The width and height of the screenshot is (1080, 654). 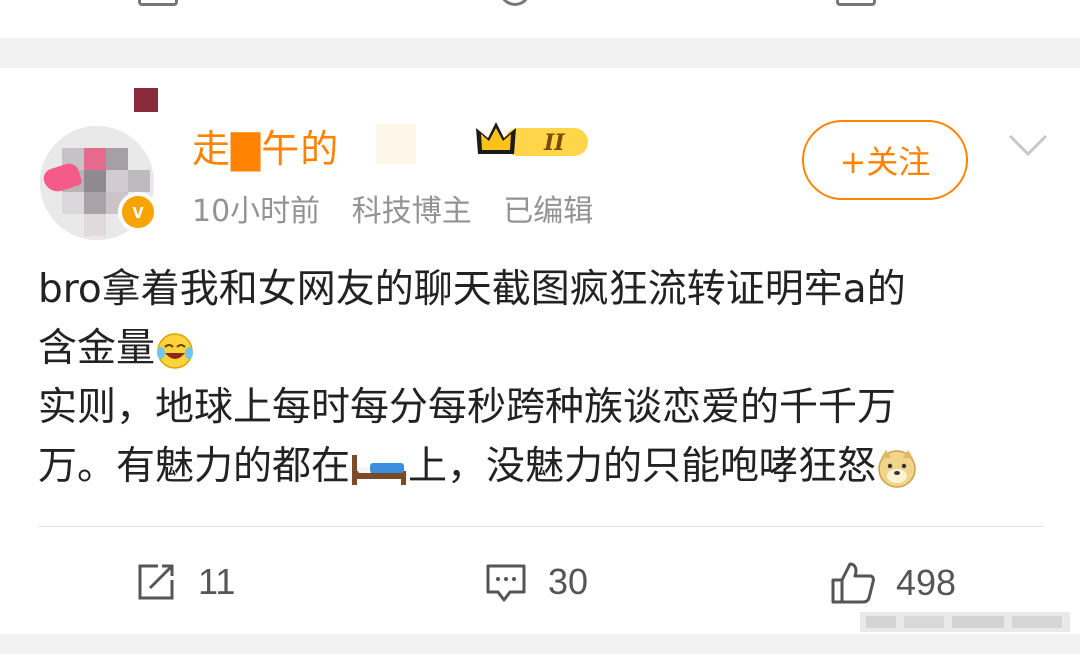 What do you see at coordinates (1028, 146) in the screenshot?
I see `chevron-down-icon` at bounding box center [1028, 146].